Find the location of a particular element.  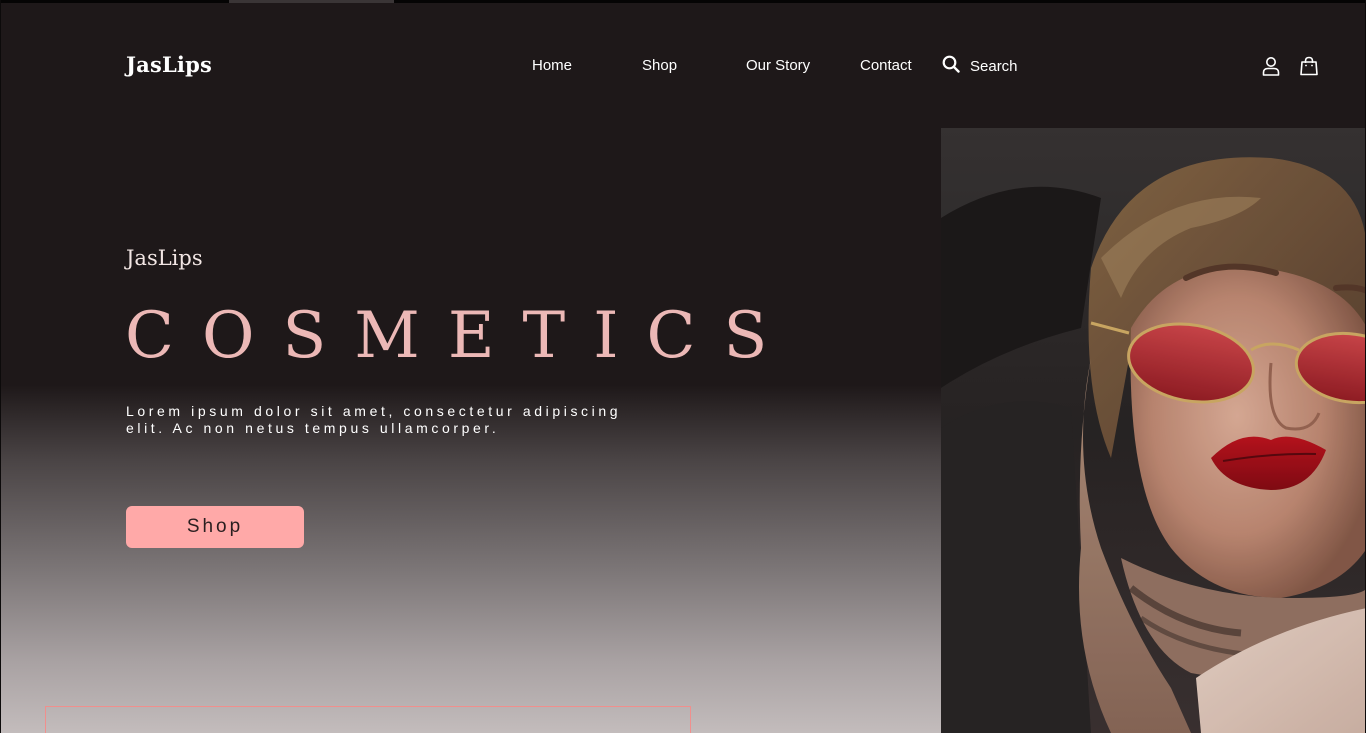

nav-contact-link: Contact is located at coordinates (886, 65).